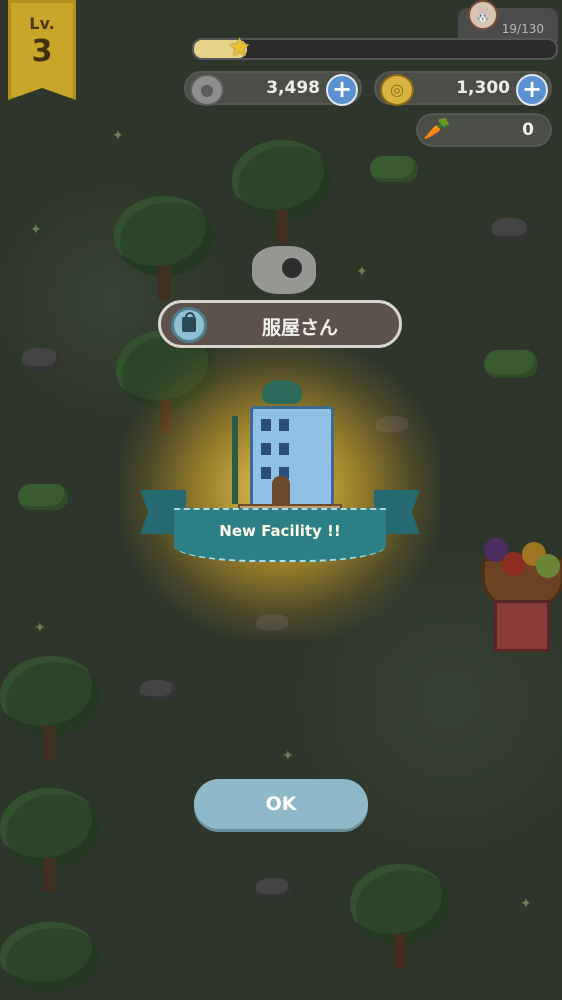 The width and height of the screenshot is (562, 1000). I want to click on new-facility-ribbon: New Facility !!, so click(280, 530).